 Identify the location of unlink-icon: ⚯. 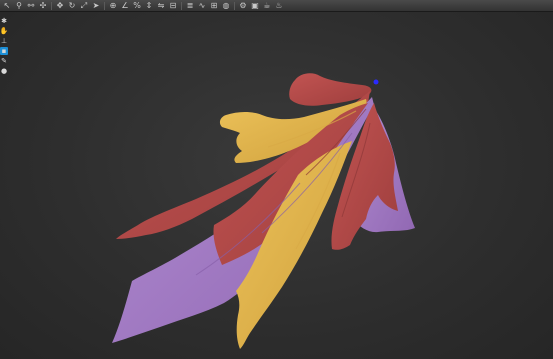
(31, 5).